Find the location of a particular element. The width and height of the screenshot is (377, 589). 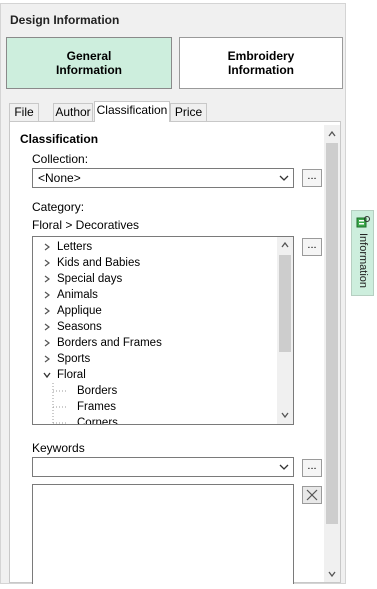

embroidery-information-button: Embroidery Information is located at coordinates (261, 63).